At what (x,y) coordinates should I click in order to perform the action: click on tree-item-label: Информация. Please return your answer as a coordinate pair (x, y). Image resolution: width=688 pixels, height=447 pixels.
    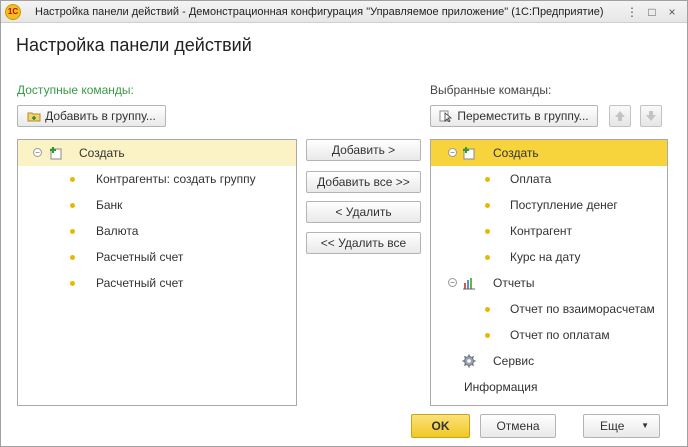
    Looking at the image, I should click on (501, 387).